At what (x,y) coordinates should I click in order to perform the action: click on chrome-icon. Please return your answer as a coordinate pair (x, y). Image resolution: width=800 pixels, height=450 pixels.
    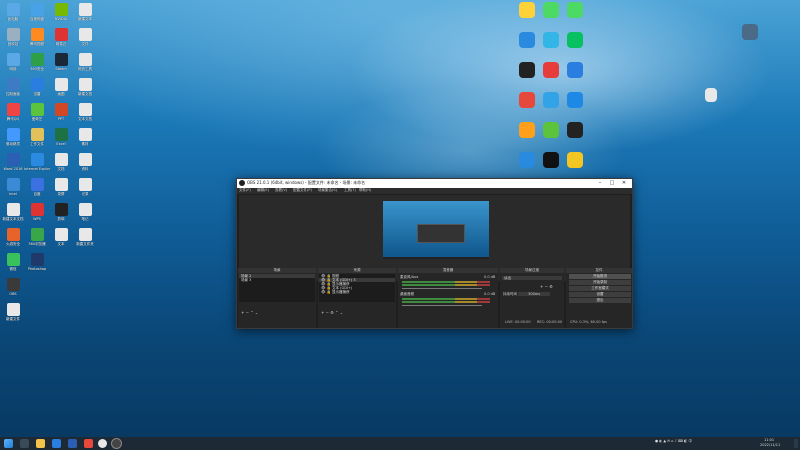
    Looking at the image, I should click on (102, 443).